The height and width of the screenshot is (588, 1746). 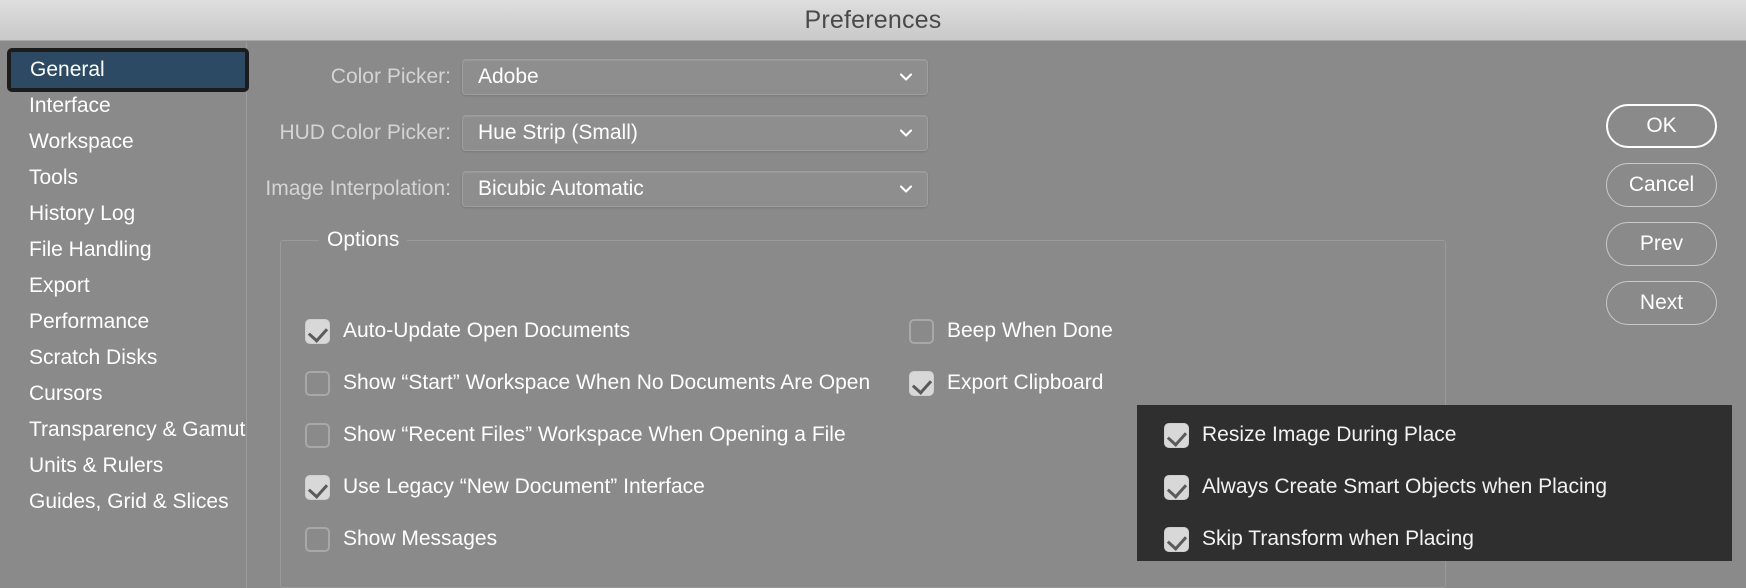 I want to click on cancel-button: Cancel, so click(x=1661, y=185).